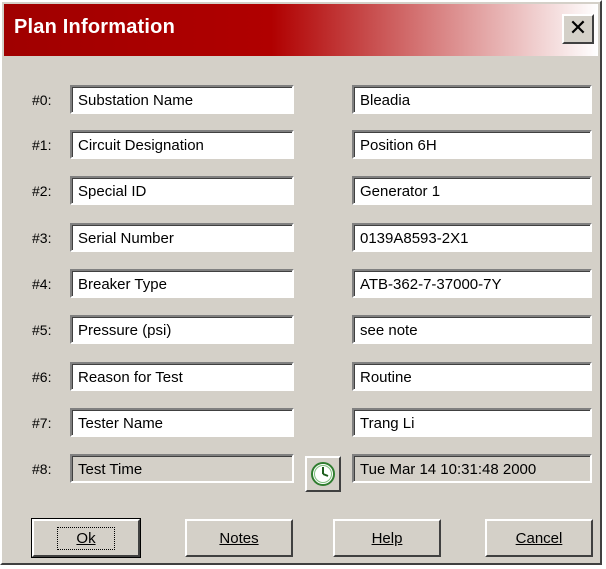 Image resolution: width=606 pixels, height=569 pixels. What do you see at coordinates (182, 144) in the screenshot?
I see `field-name-1: Circuit Designation` at bounding box center [182, 144].